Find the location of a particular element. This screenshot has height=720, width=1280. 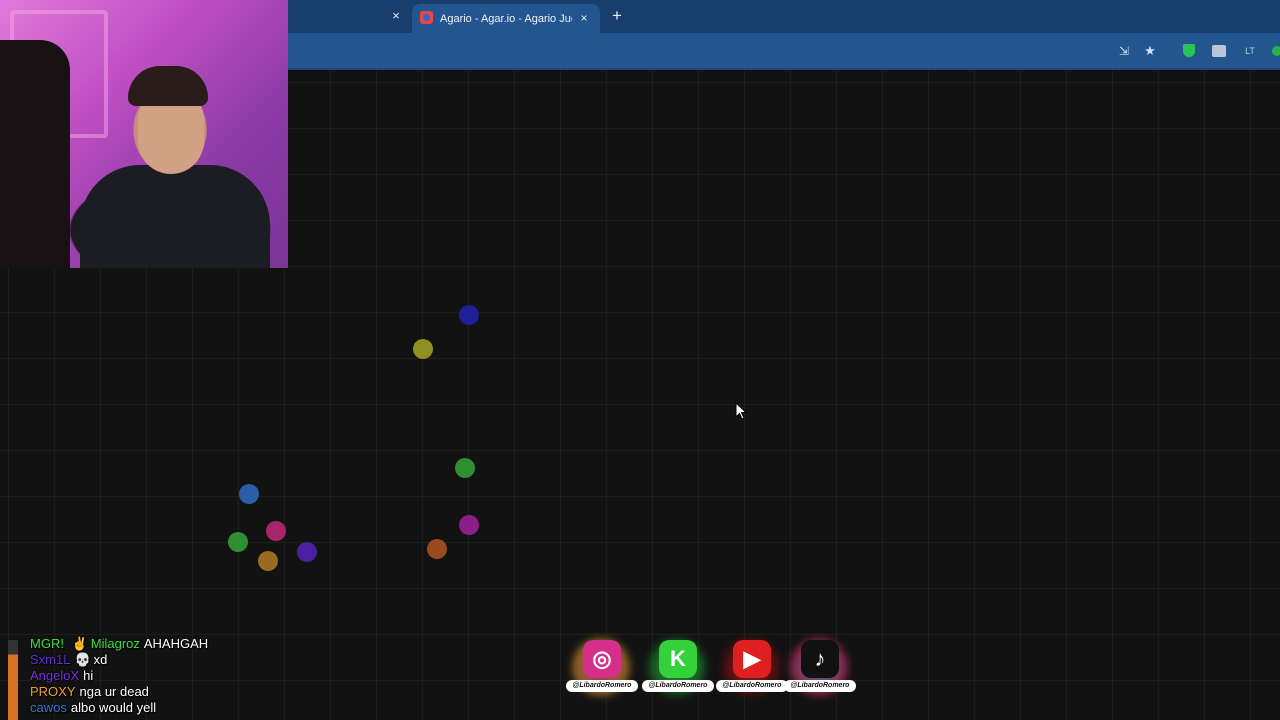

install-app-icon: ⇲ is located at coordinates (1124, 51).